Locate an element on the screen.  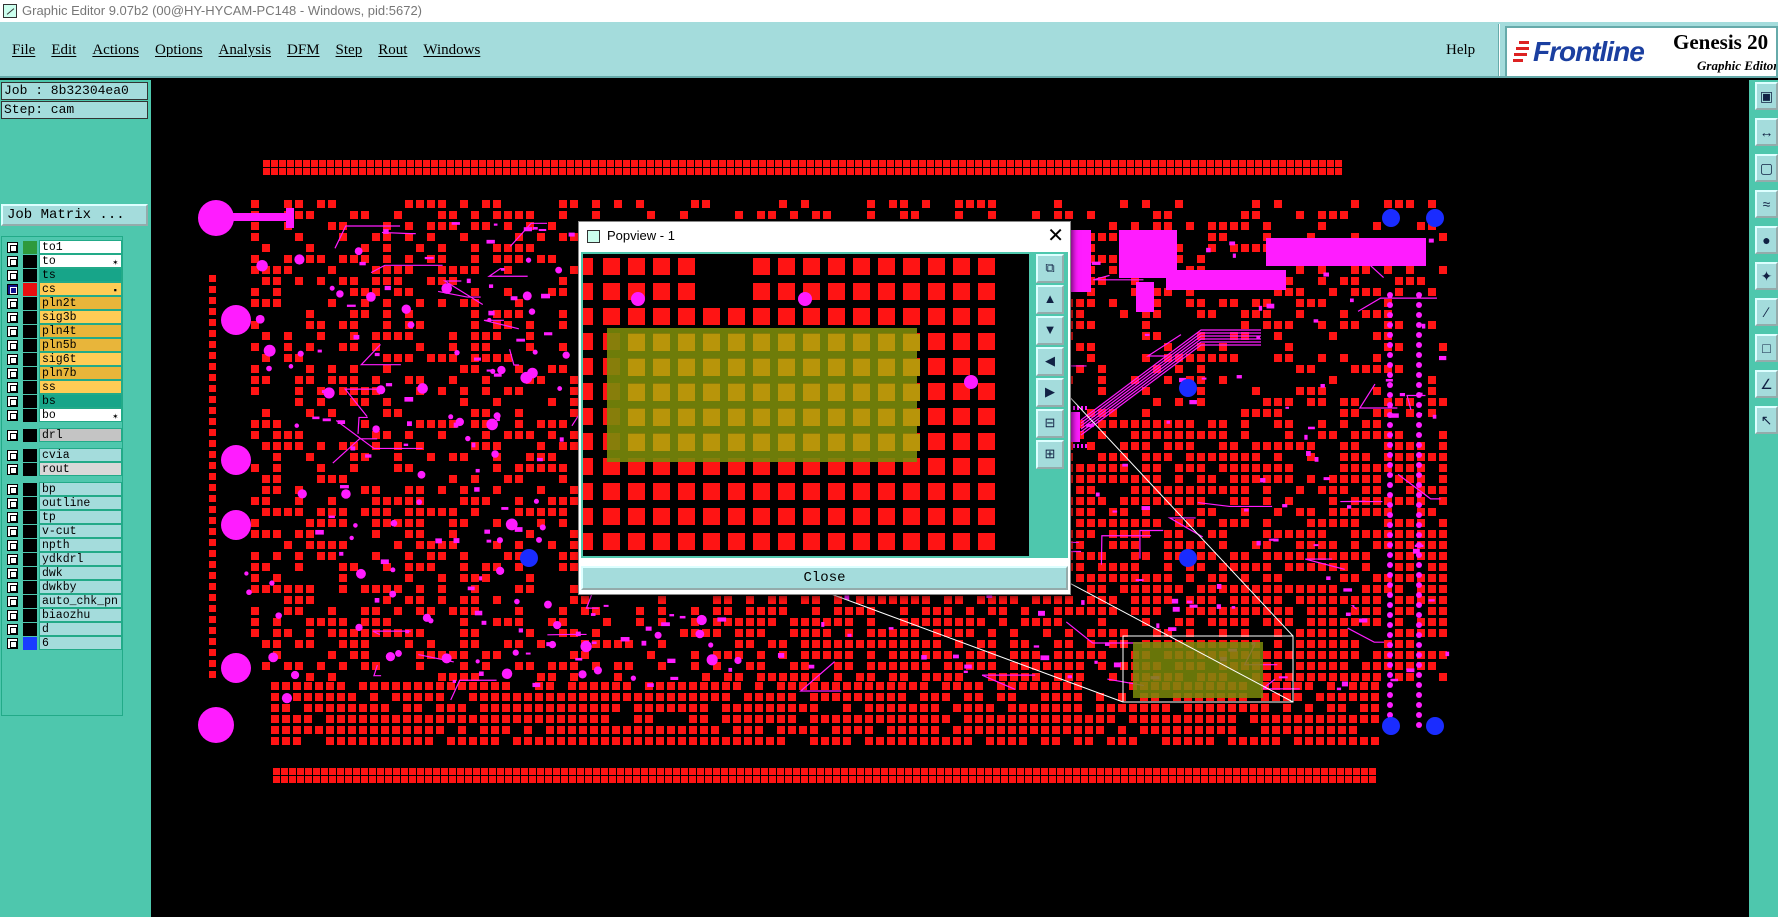
layer-row-rout: rout is located at coordinates (63, 469).